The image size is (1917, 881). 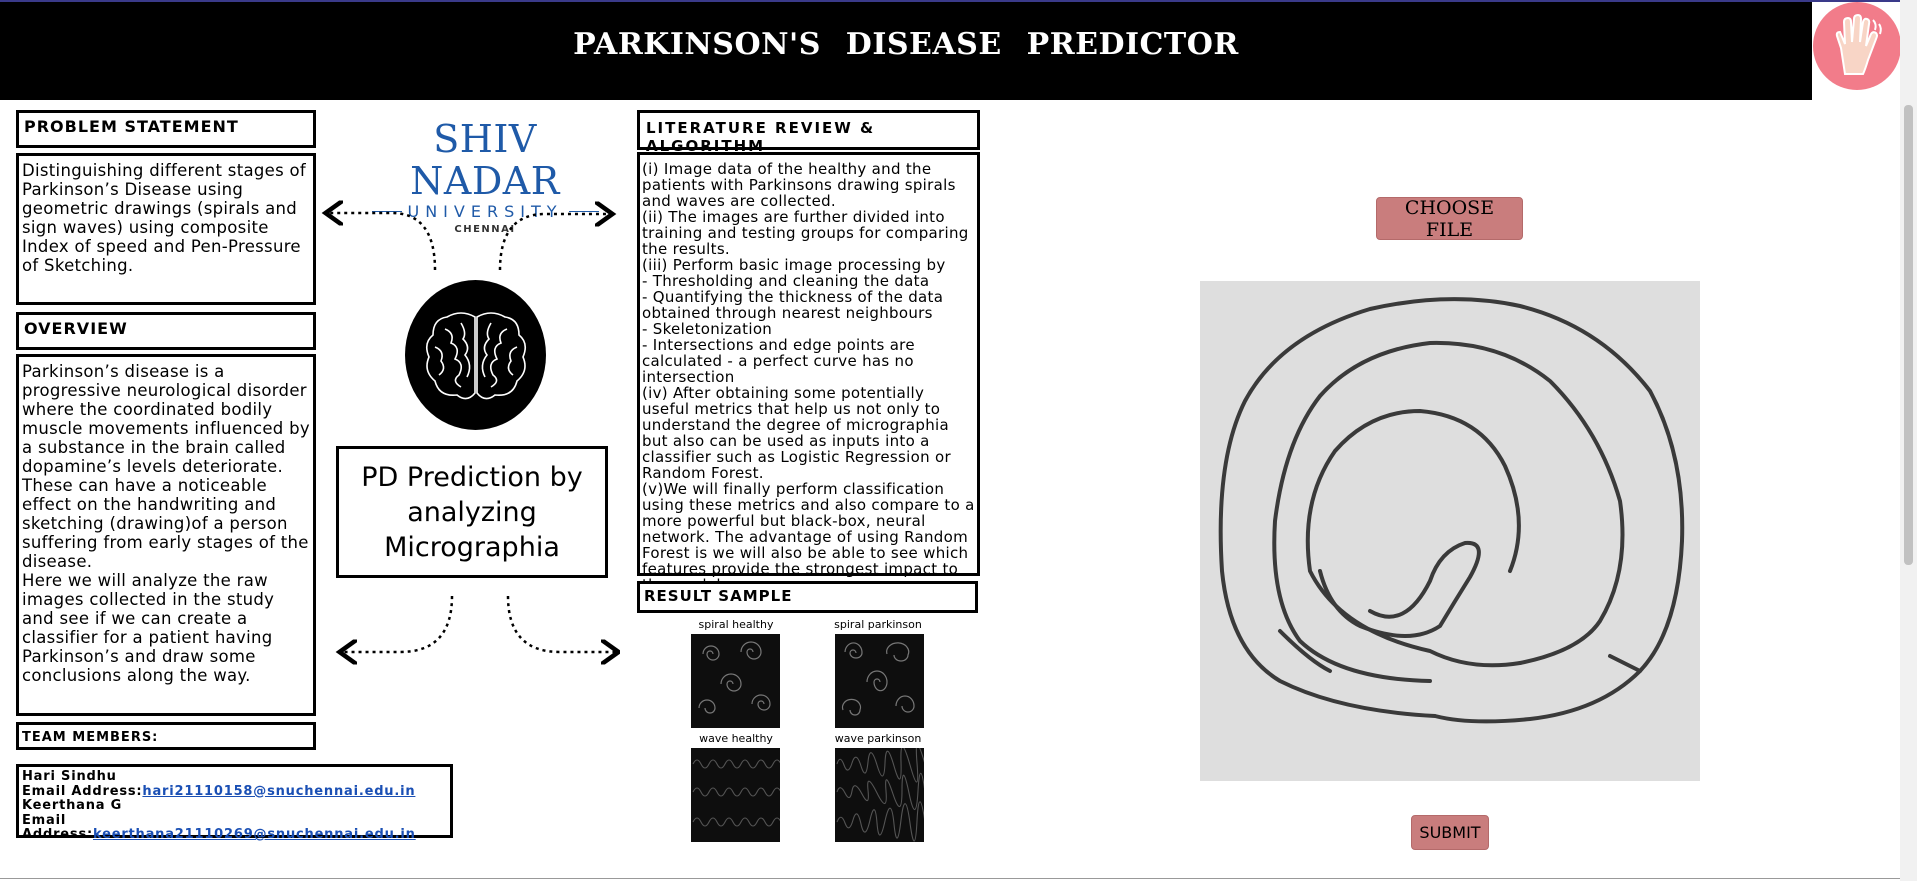 What do you see at coordinates (880, 793) in the screenshot?
I see `wave-parkinson-image` at bounding box center [880, 793].